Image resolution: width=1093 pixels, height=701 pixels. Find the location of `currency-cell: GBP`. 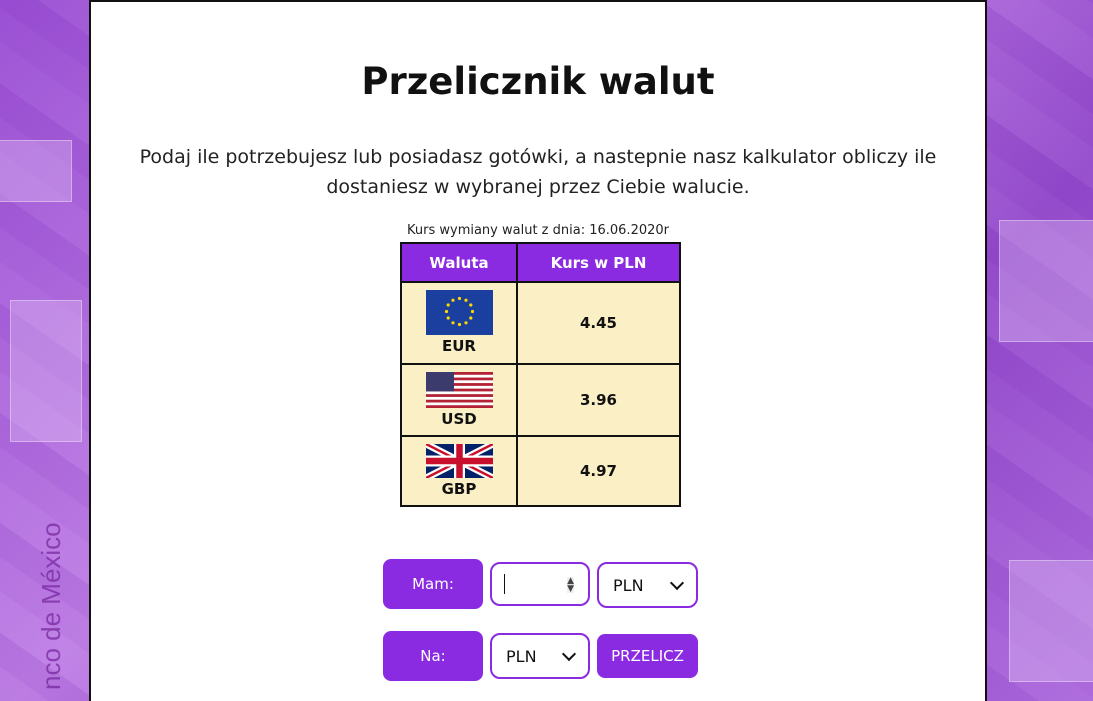

currency-cell: GBP is located at coordinates (459, 471).